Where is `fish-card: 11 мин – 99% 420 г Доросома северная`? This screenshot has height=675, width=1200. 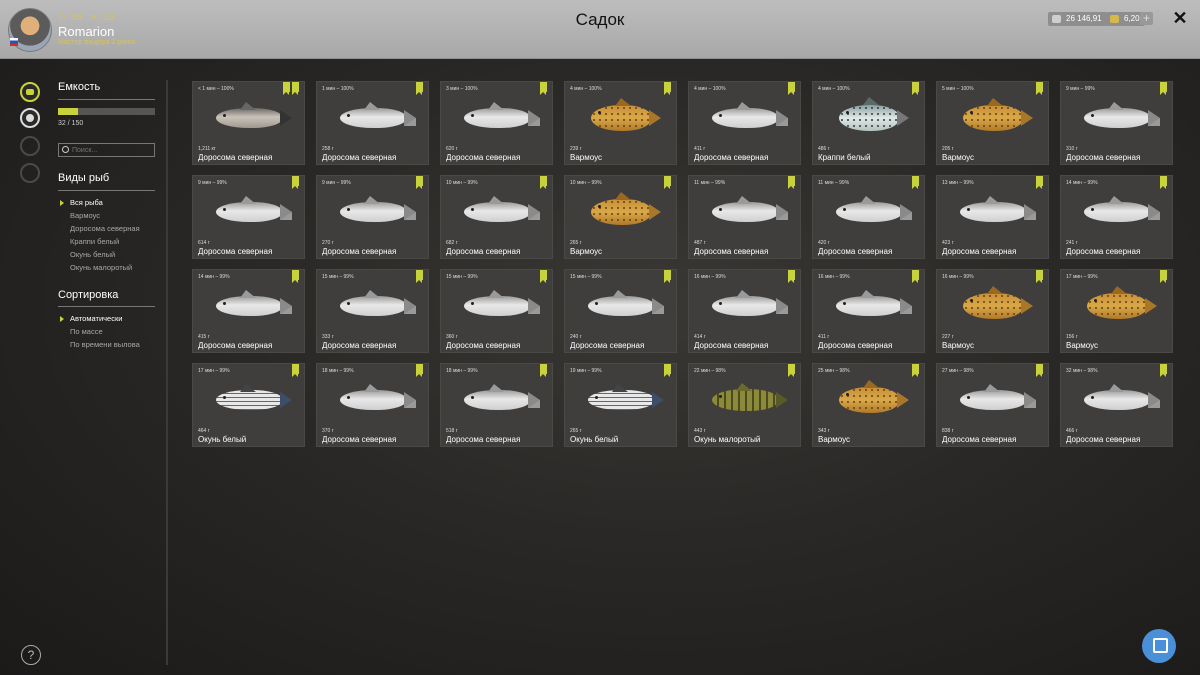
fish-card: 11 мин – 99% 420 г Доросома северная is located at coordinates (868, 217).